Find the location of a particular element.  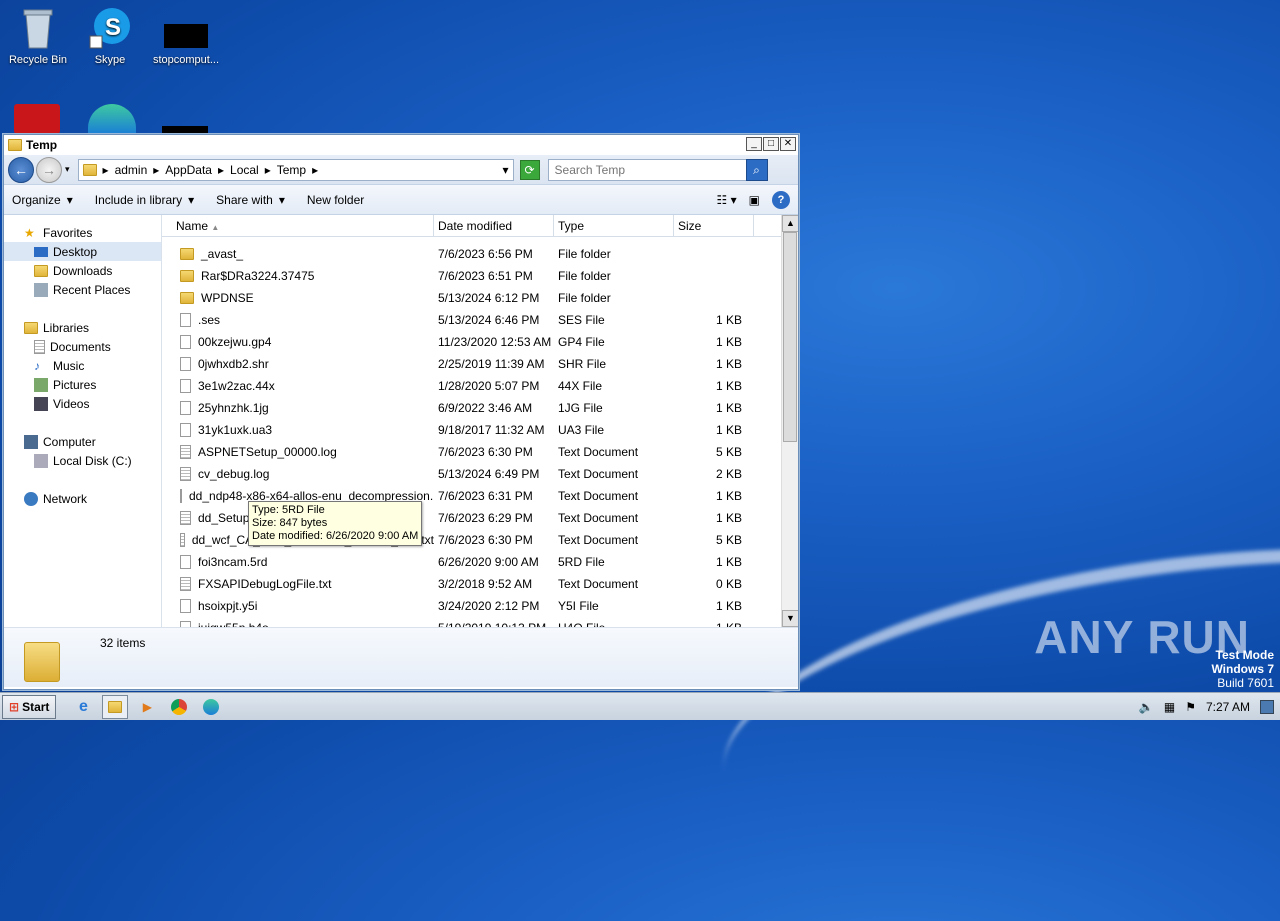

file-name-cell: iujqw55n.h4o is located at coordinates (298, 624).